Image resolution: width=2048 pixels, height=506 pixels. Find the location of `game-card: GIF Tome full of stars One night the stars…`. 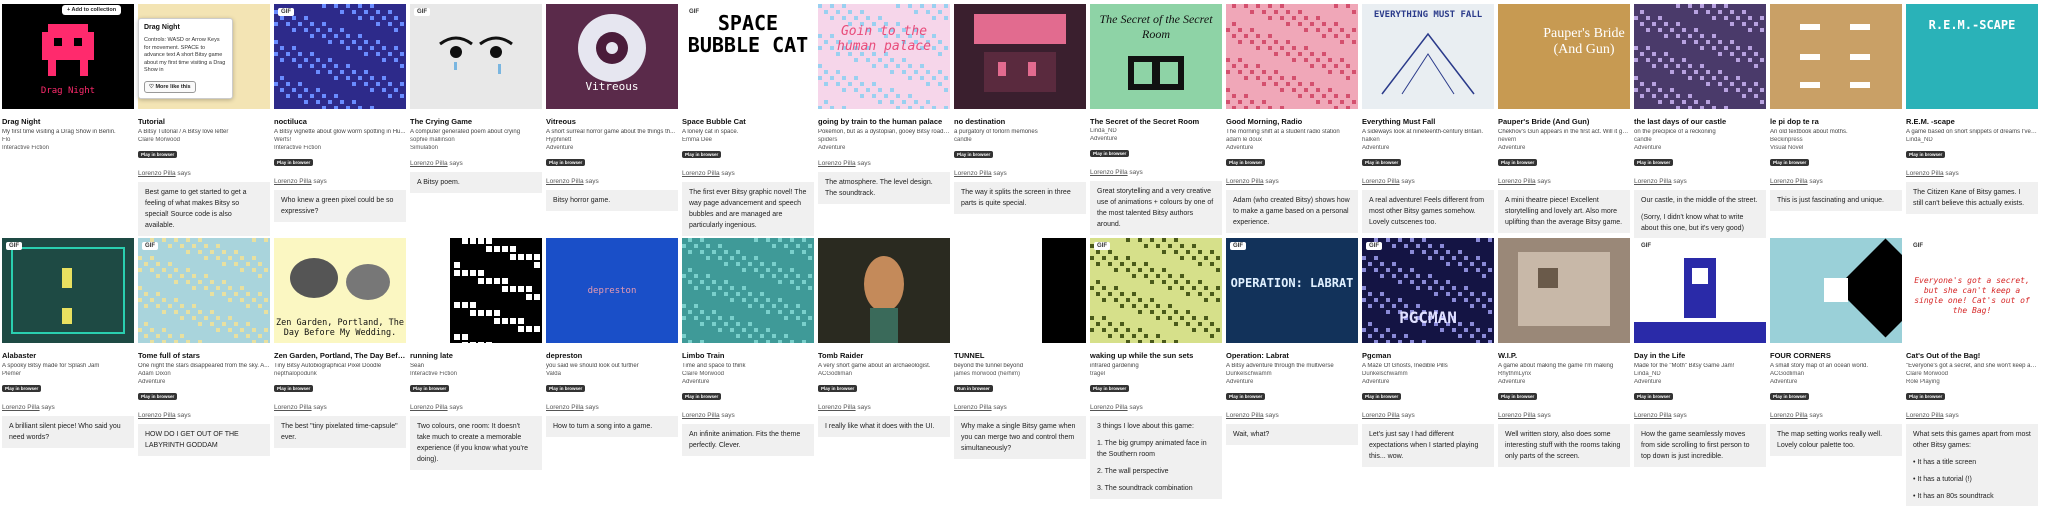

game-card: GIF Tome full of stars One night the stars… is located at coordinates (204, 347).